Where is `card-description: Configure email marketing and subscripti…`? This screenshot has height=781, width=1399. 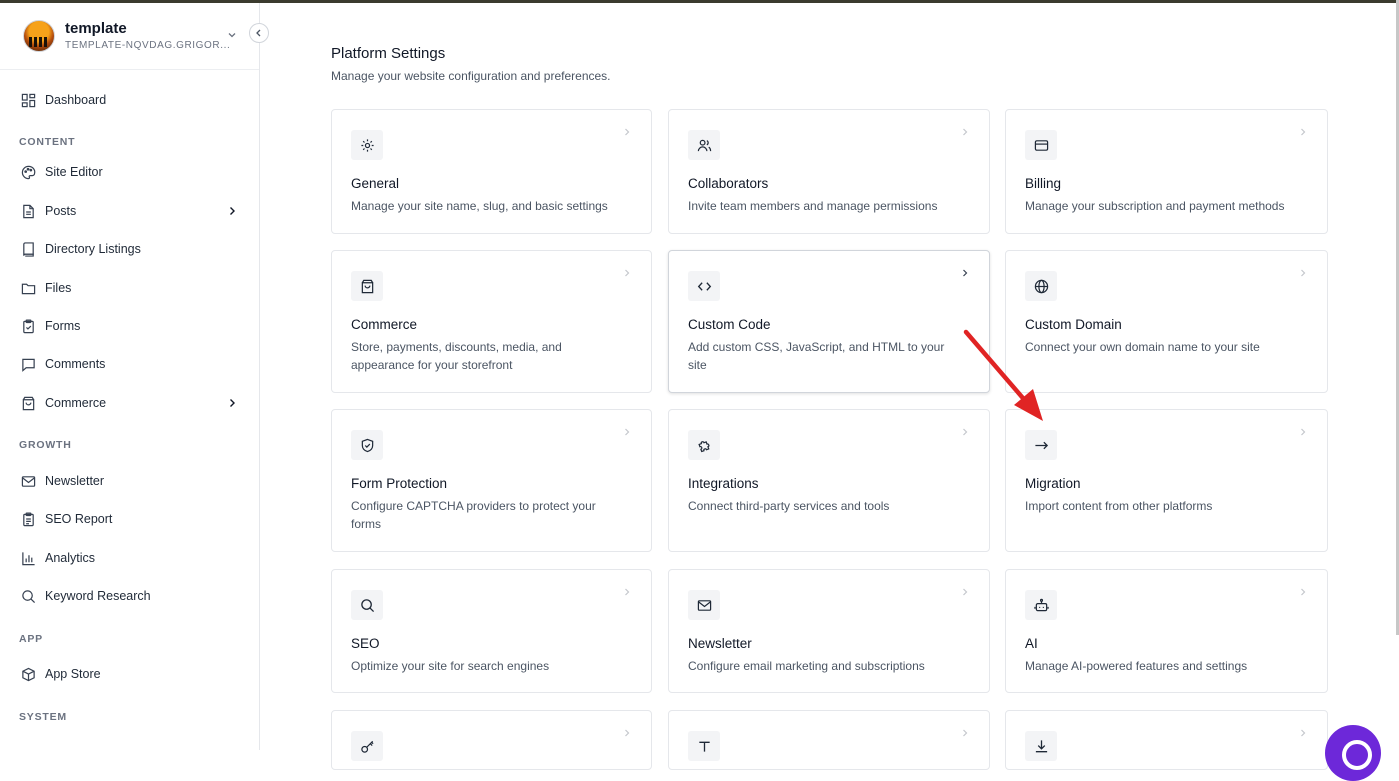 card-description: Configure email marketing and subscripti… is located at coordinates (806, 666).